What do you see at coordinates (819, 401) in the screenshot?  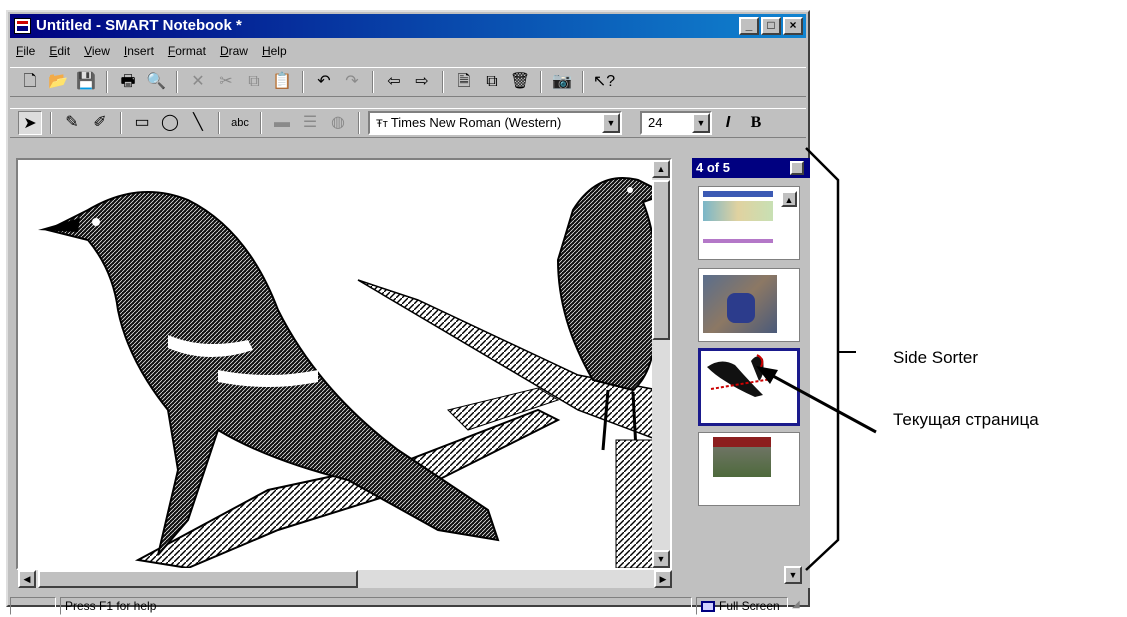 I see `pointer-arrow-line` at bounding box center [819, 401].